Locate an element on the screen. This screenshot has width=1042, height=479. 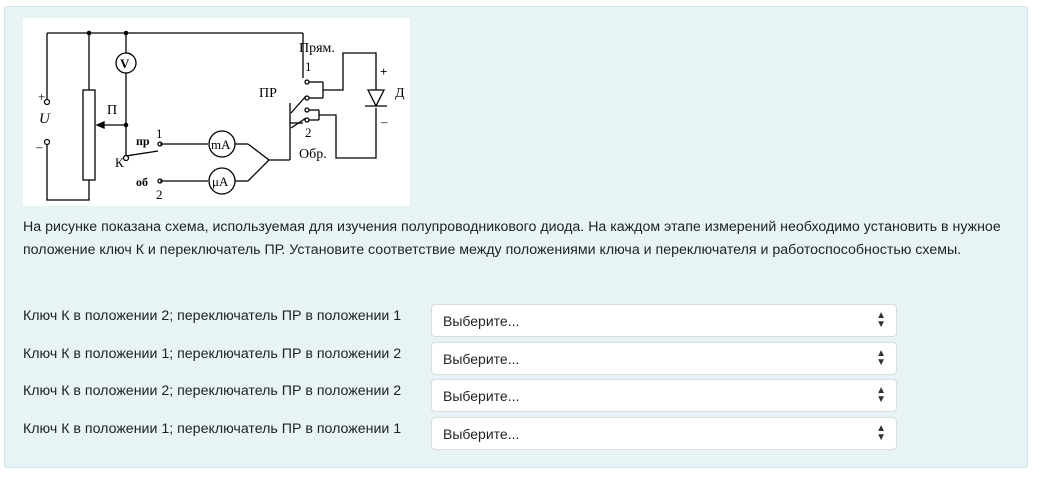
switch-position-1-label: 1 is located at coordinates (308, 66).